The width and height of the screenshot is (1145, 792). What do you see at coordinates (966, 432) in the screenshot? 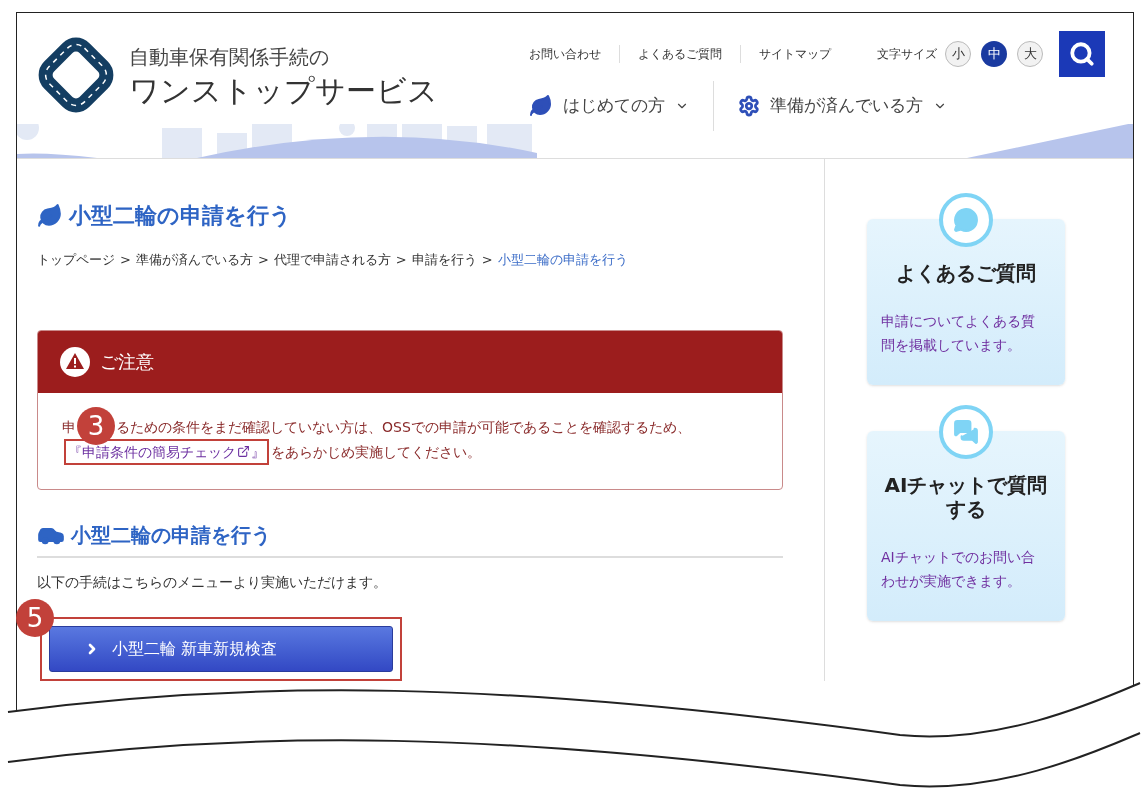
I see `chat-bubbles-icon` at bounding box center [966, 432].